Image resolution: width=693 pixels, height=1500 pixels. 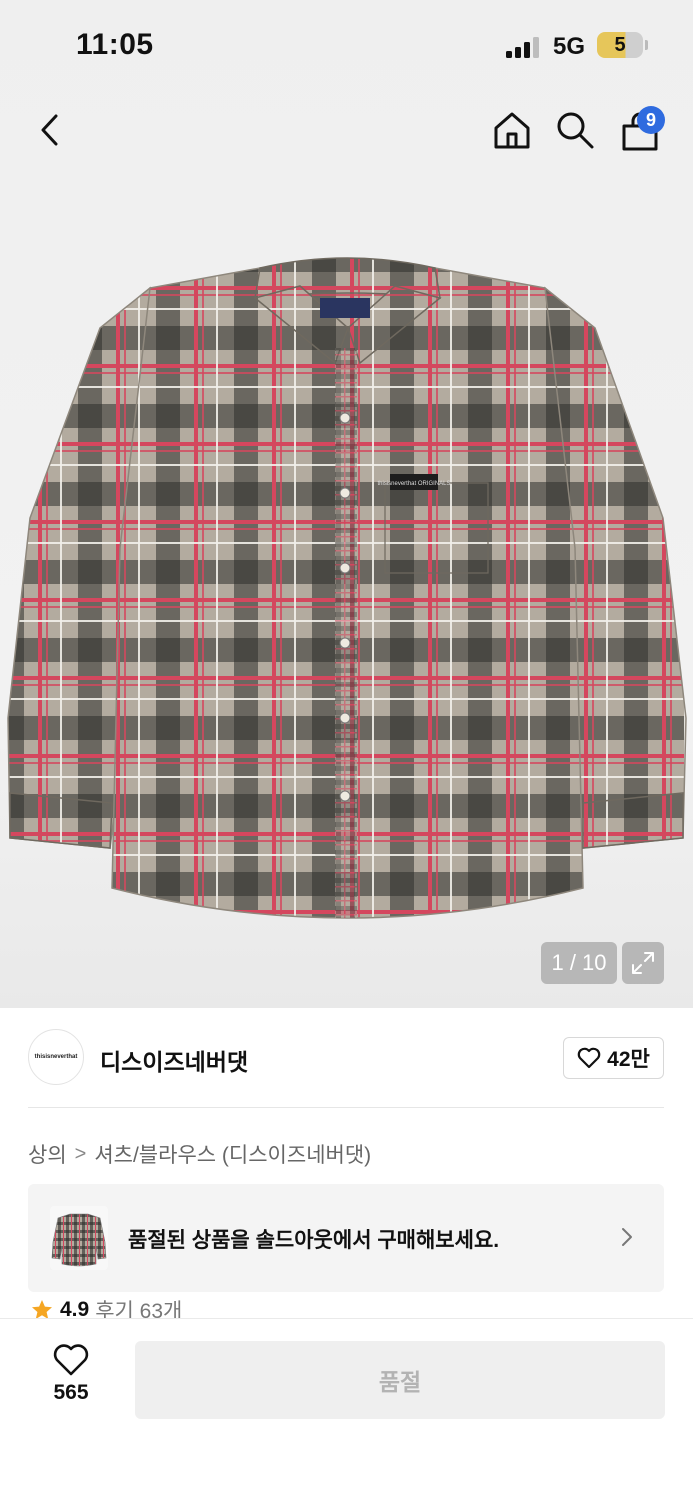 What do you see at coordinates (569, 46) in the screenshot?
I see `network-type: 5G` at bounding box center [569, 46].